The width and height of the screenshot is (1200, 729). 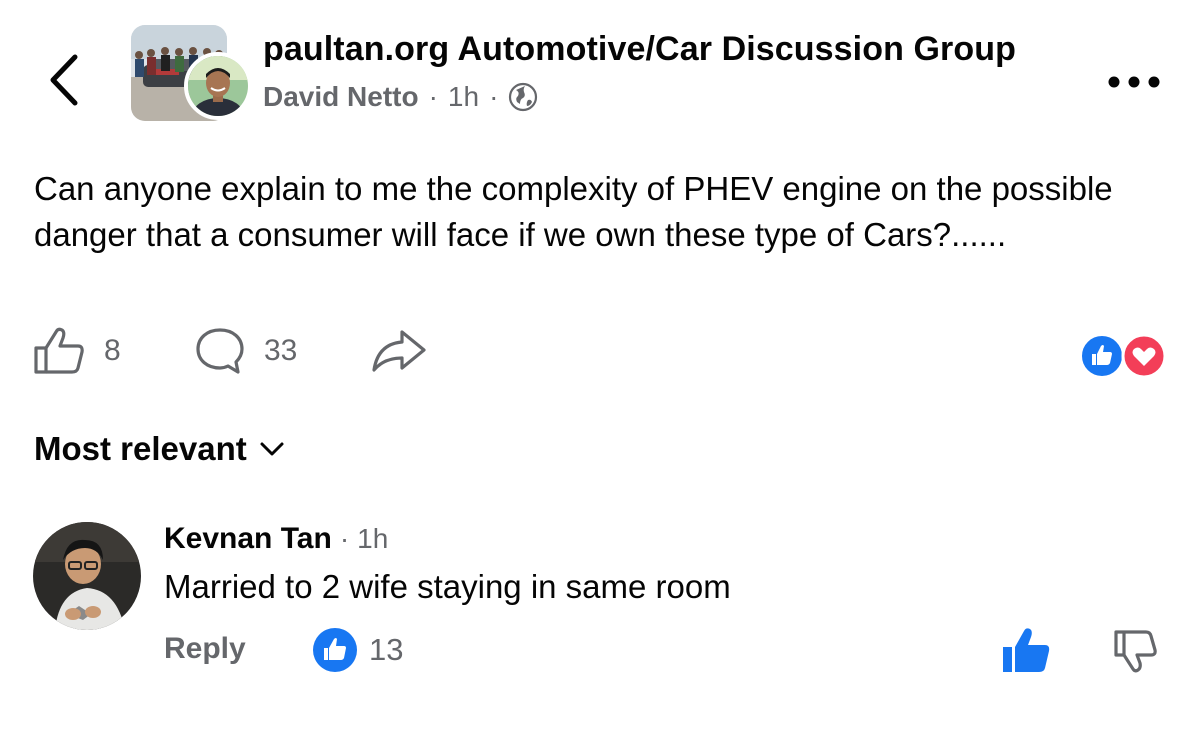 I want to click on reply-button: Reply, so click(x=205, y=649).